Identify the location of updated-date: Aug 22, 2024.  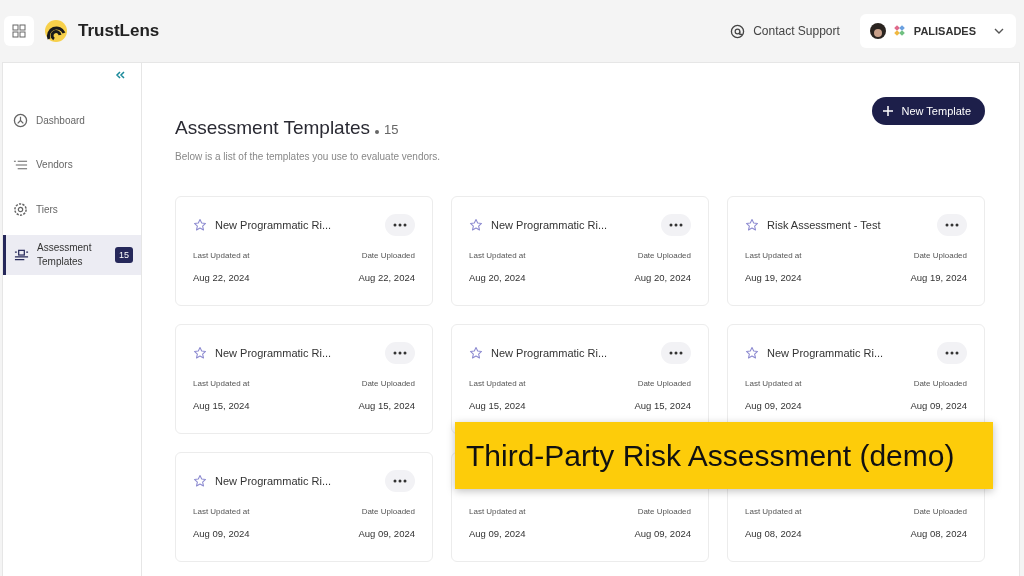
(221, 277).